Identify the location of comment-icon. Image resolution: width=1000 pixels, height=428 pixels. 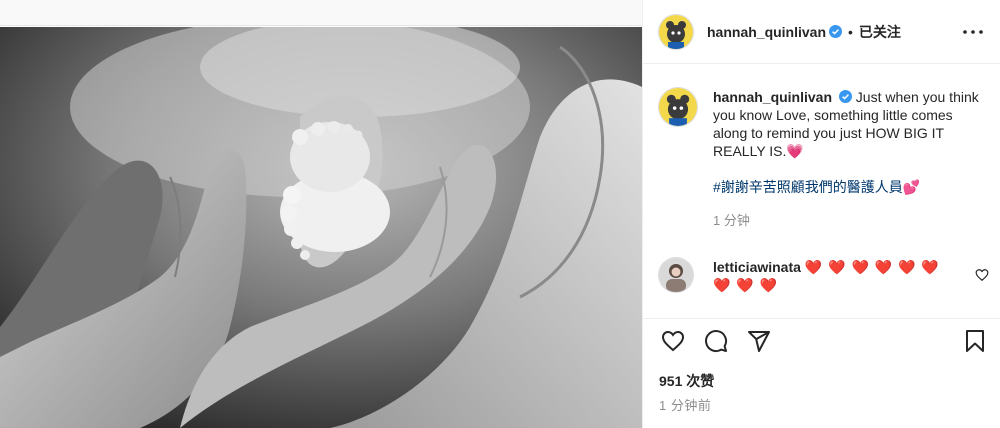
(716, 341).